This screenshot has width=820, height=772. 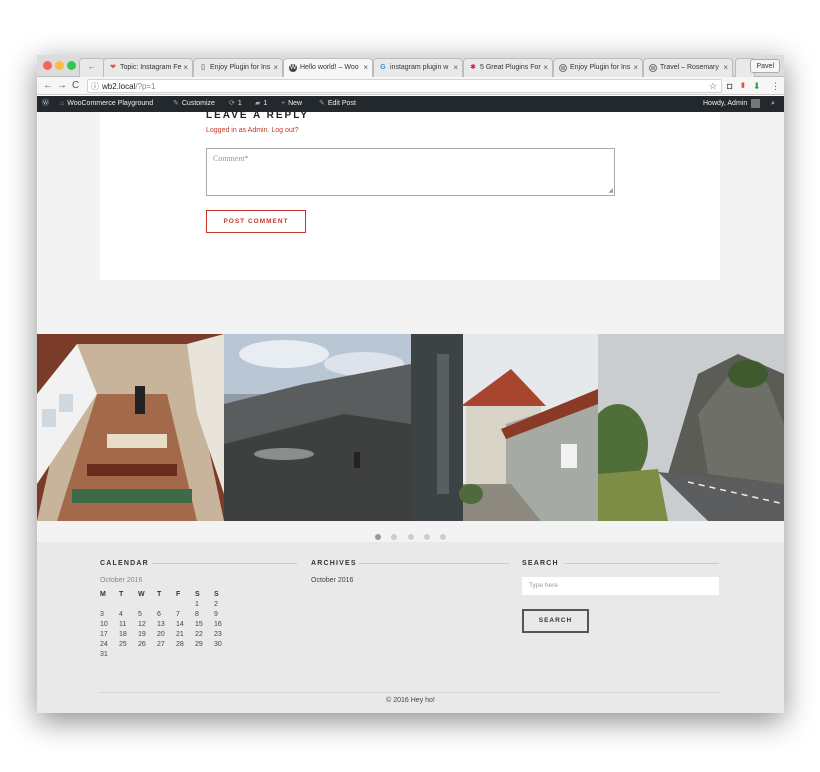 What do you see at coordinates (180, 634) in the screenshot?
I see `calendar-day: 21` at bounding box center [180, 634].